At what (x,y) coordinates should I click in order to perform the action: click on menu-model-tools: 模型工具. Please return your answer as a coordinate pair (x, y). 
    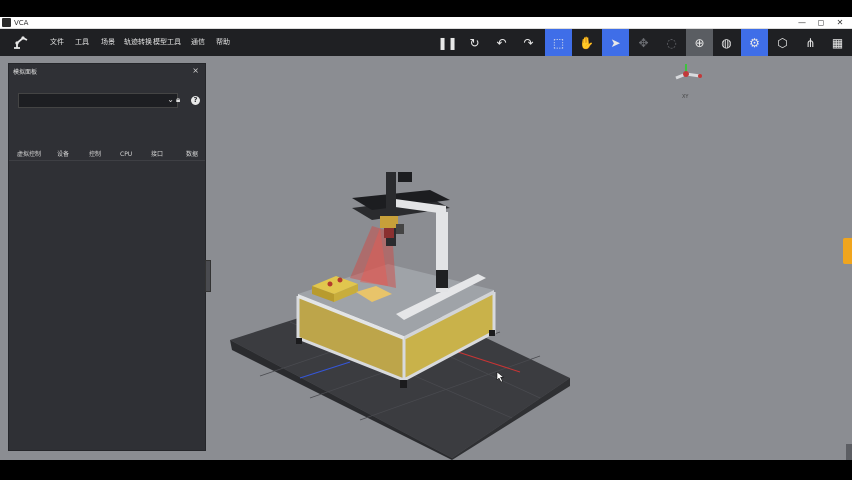
    Looking at the image, I should click on (167, 42).